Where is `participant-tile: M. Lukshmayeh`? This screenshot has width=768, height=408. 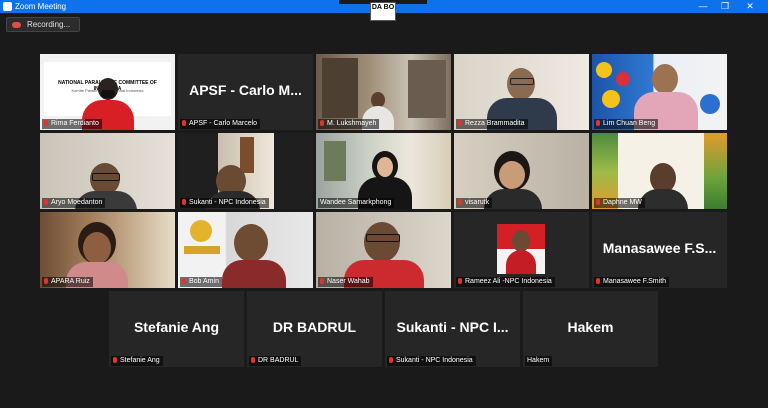 participant-tile: M. Lukshmayeh is located at coordinates (383, 92).